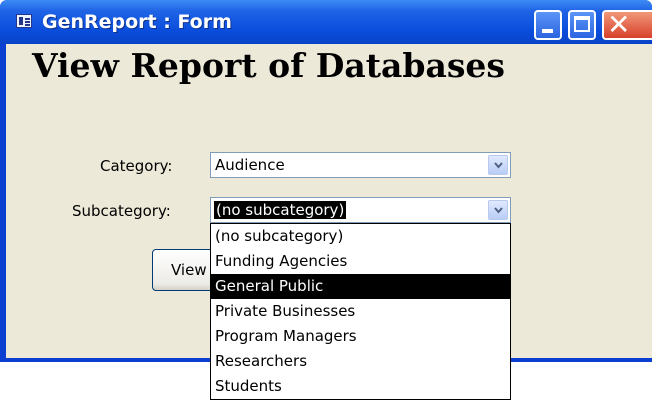  I want to click on subcategory-dropdown-button, so click(498, 210).